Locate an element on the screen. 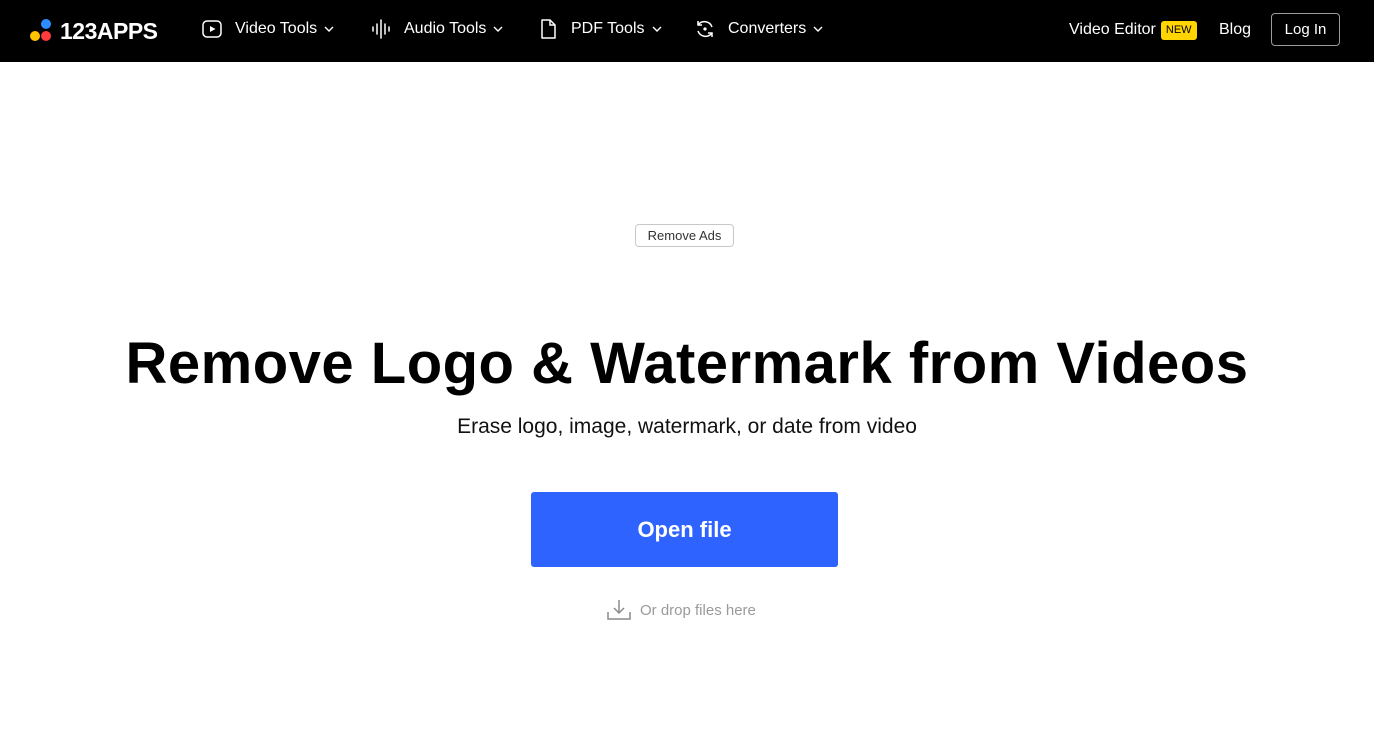 The image size is (1374, 735). nav-converters-label: Converters is located at coordinates (767, 28).